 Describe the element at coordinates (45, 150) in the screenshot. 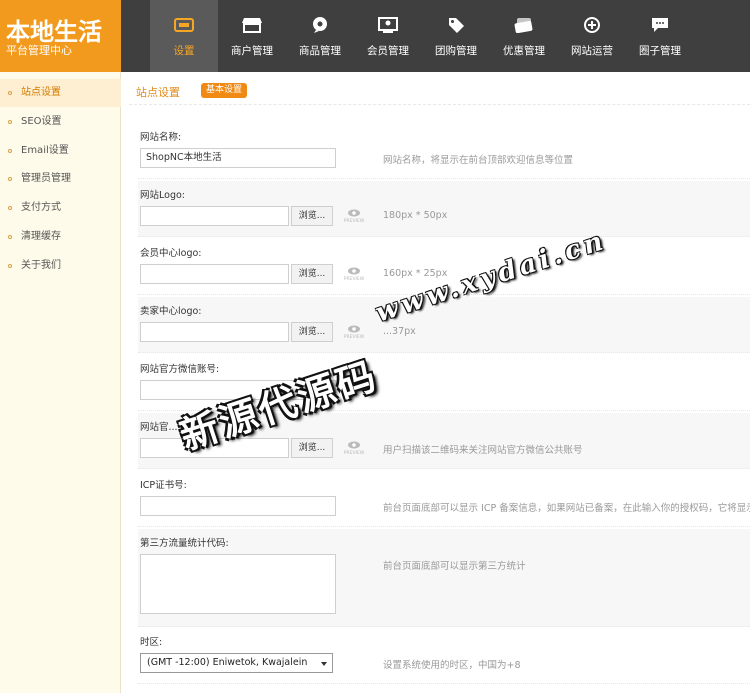

I see `sidebar-item-label: Email设置` at that location.